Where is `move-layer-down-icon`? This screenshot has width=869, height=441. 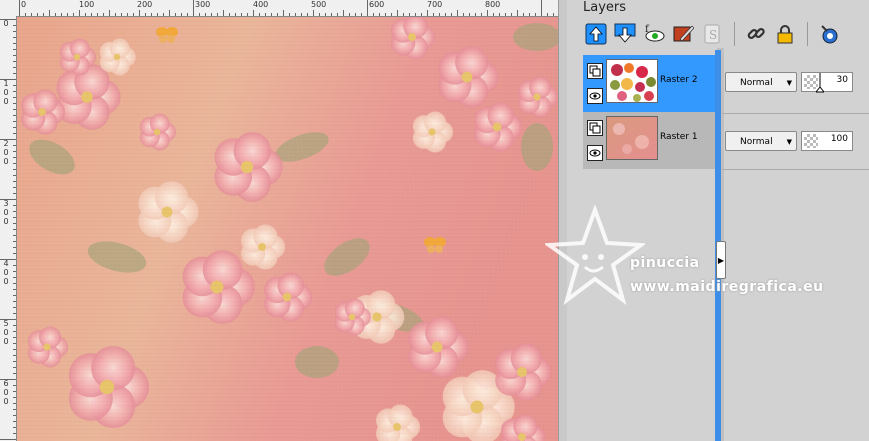 move-layer-down-icon is located at coordinates (625, 34).